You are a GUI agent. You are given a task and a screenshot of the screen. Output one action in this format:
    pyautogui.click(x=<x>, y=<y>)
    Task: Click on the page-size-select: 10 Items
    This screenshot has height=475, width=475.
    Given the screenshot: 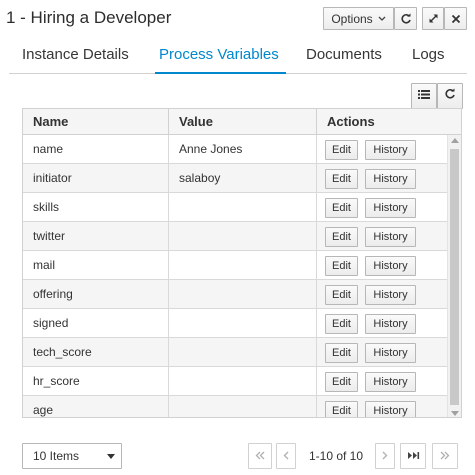 What is the action you would take?
    pyautogui.click(x=72, y=456)
    